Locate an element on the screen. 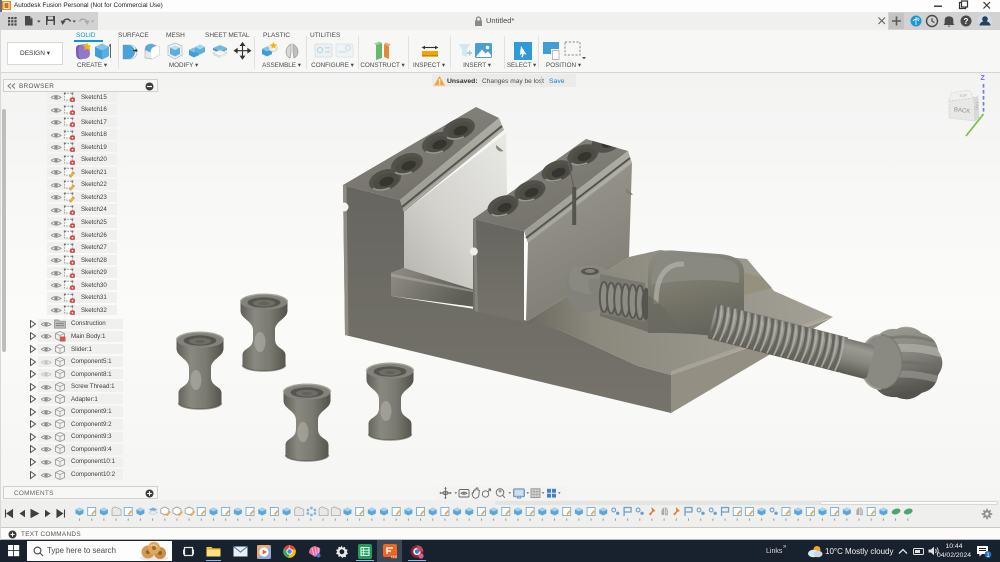  svg-text: PER is located at coordinates (394, 557).